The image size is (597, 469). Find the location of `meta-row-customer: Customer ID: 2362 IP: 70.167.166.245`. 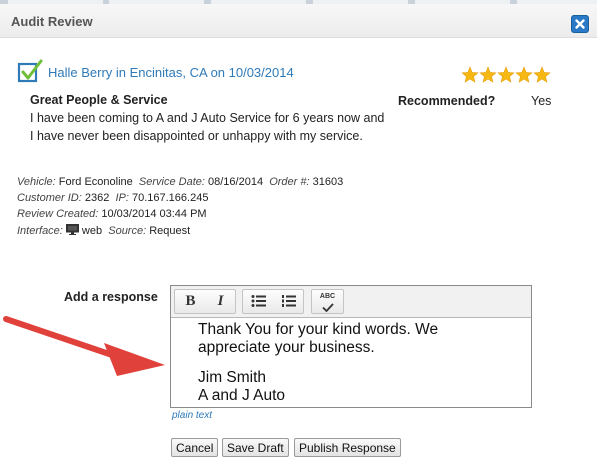

meta-row-customer: Customer ID: 2362 IP: 70.167.166.245 is located at coordinates (112, 198).